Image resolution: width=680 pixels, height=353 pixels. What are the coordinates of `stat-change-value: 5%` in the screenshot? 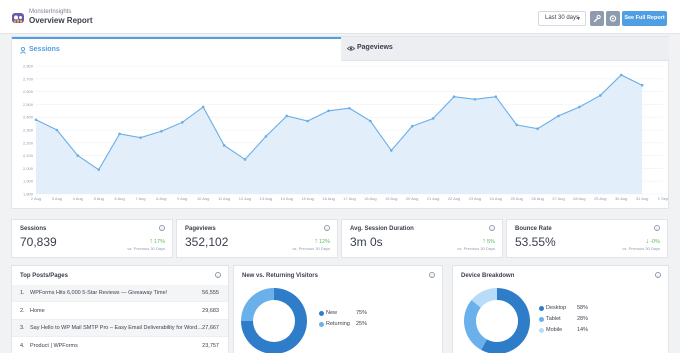 It's located at (491, 242).